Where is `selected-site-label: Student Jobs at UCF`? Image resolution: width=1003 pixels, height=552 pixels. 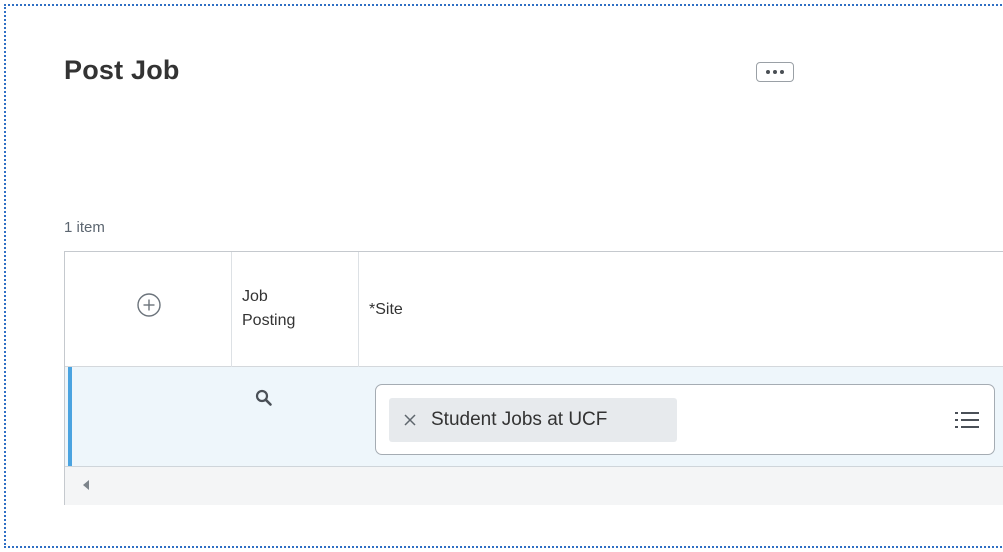
selected-site-label: Student Jobs at UCF is located at coordinates (519, 419).